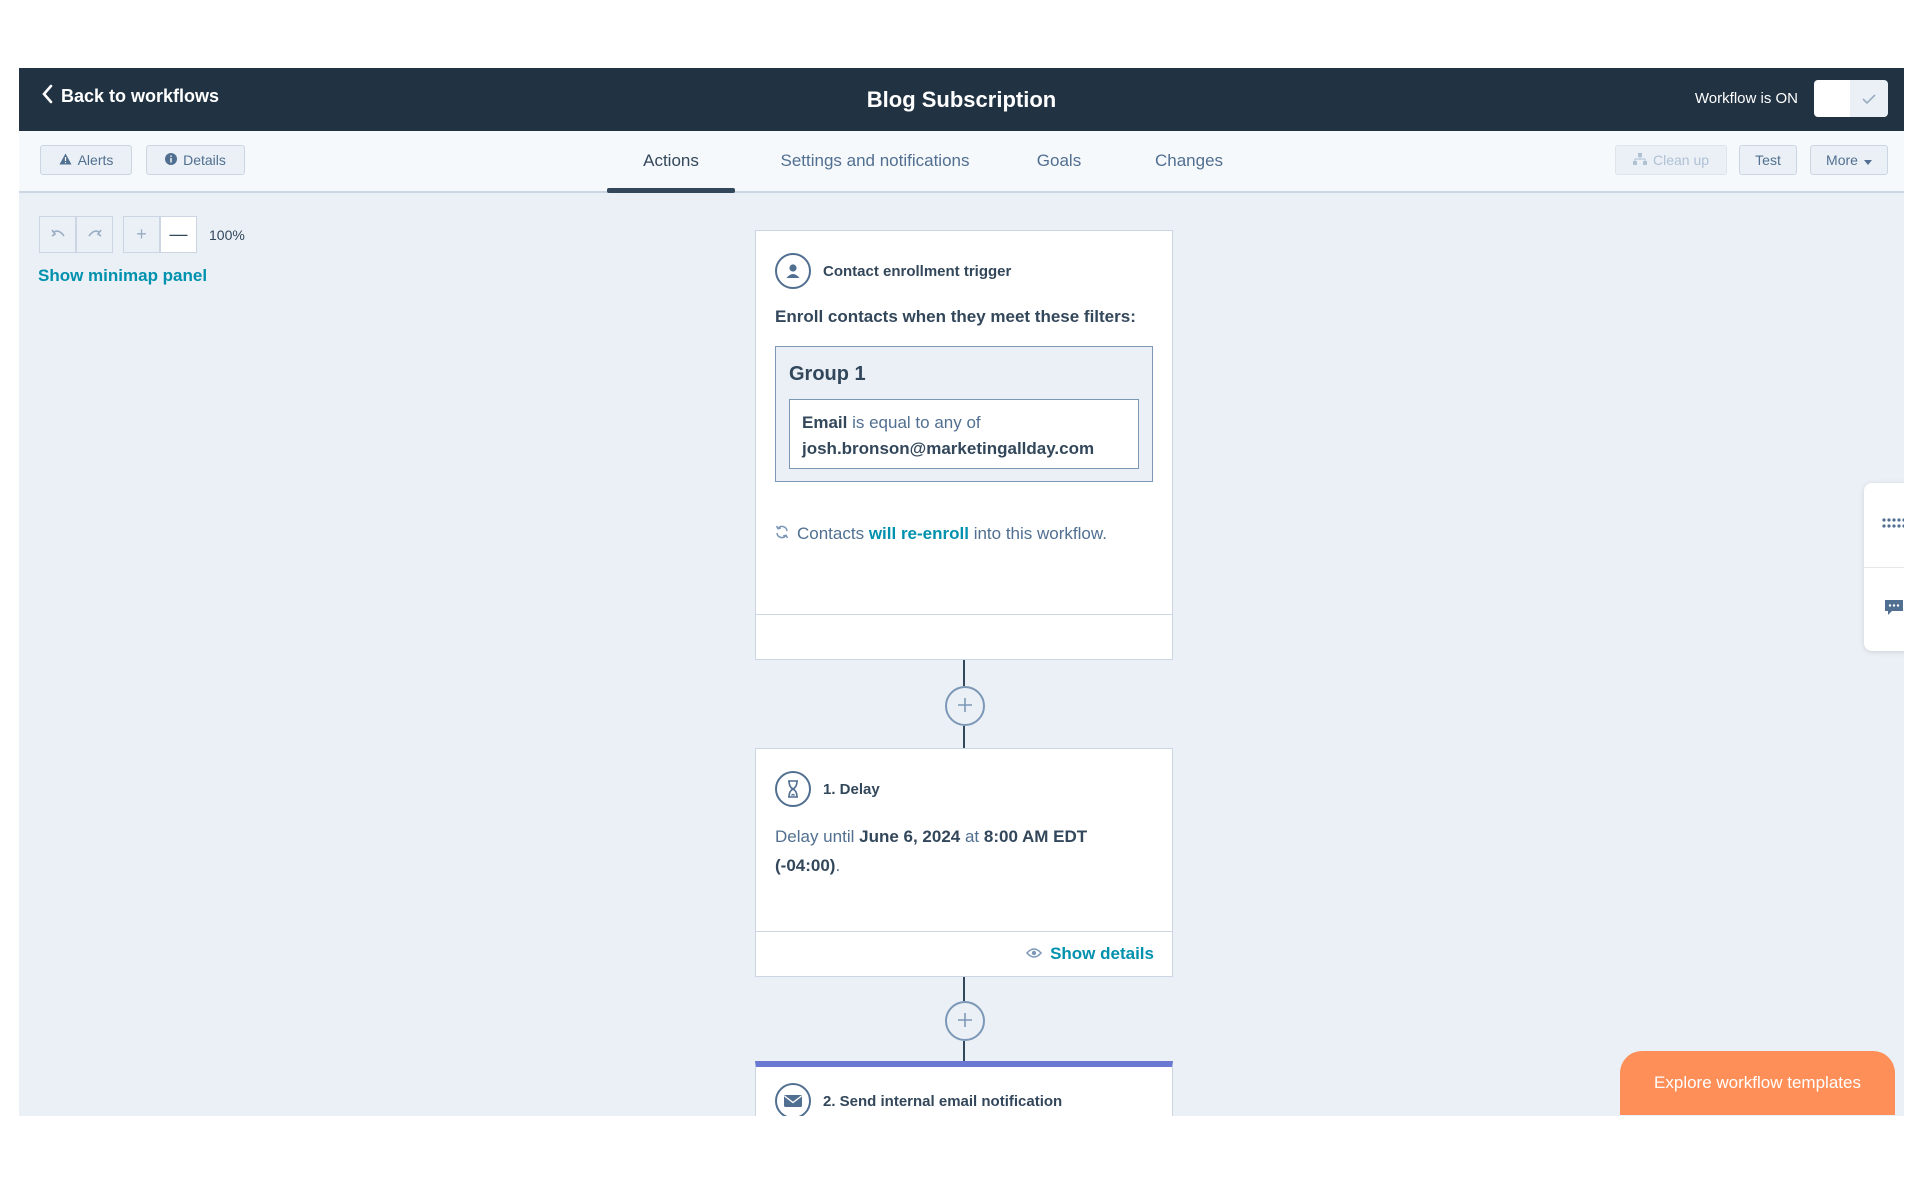  Describe the element at coordinates (227, 234) in the screenshot. I see `zoom-level: 100%` at that location.